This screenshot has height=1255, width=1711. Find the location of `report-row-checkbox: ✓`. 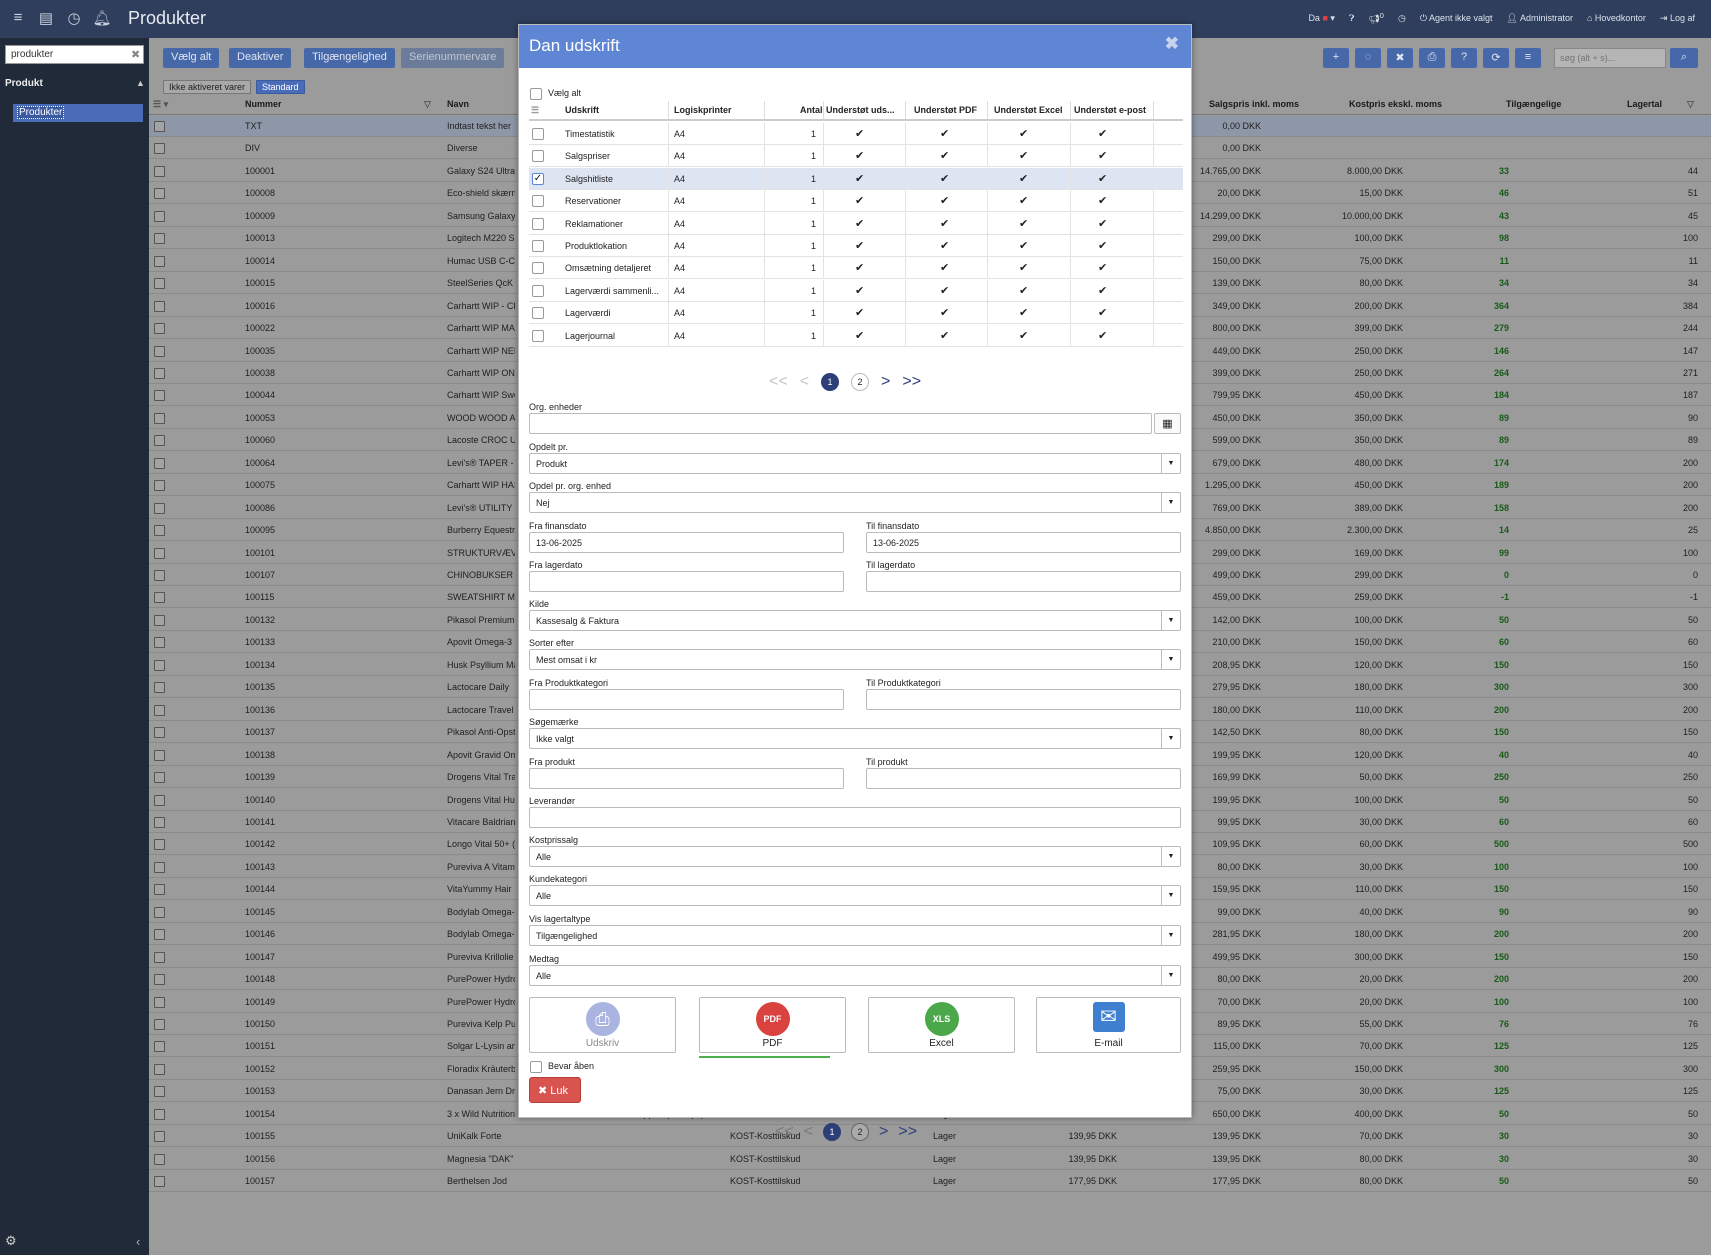

report-row-checkbox: ✓ is located at coordinates (538, 178).